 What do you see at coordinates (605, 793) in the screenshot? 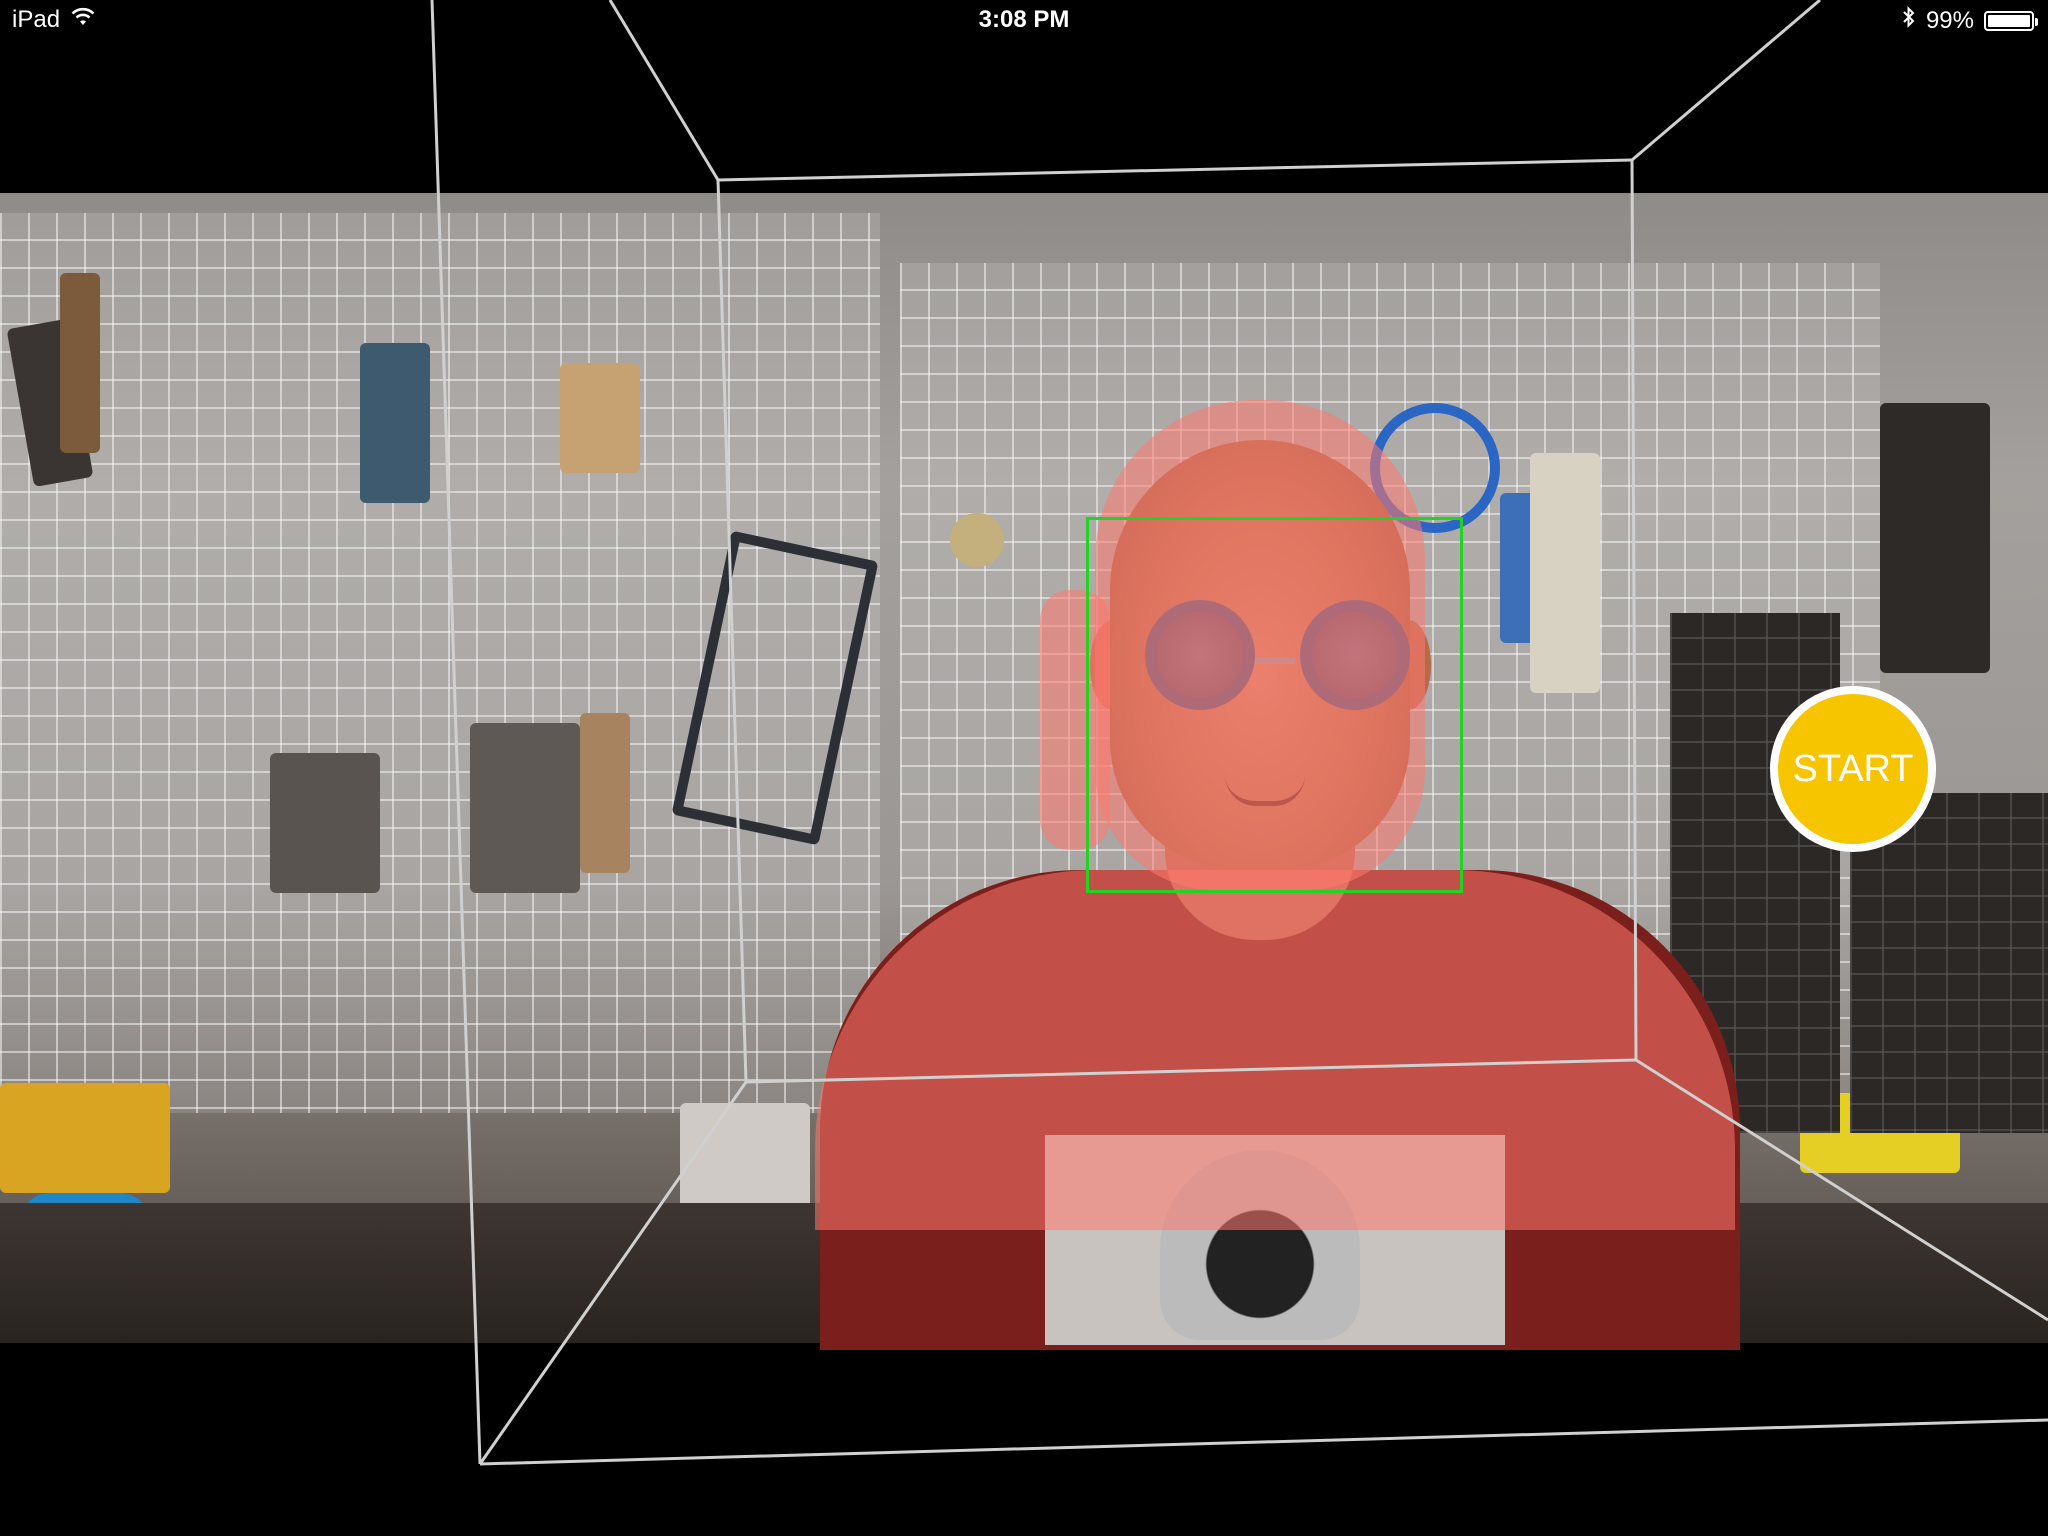
I see `tool-hammer` at bounding box center [605, 793].